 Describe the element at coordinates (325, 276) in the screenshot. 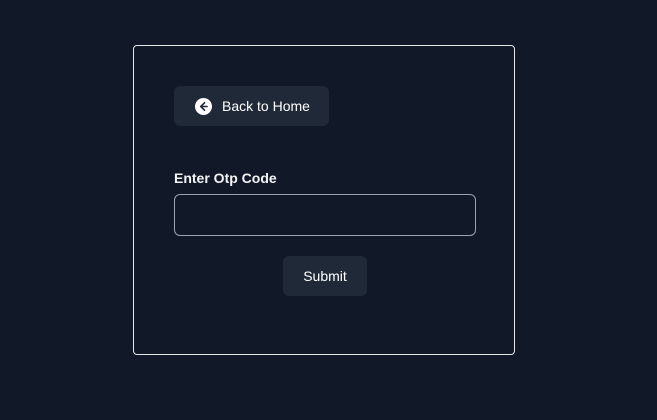

I see `submit-button: Submit` at that location.